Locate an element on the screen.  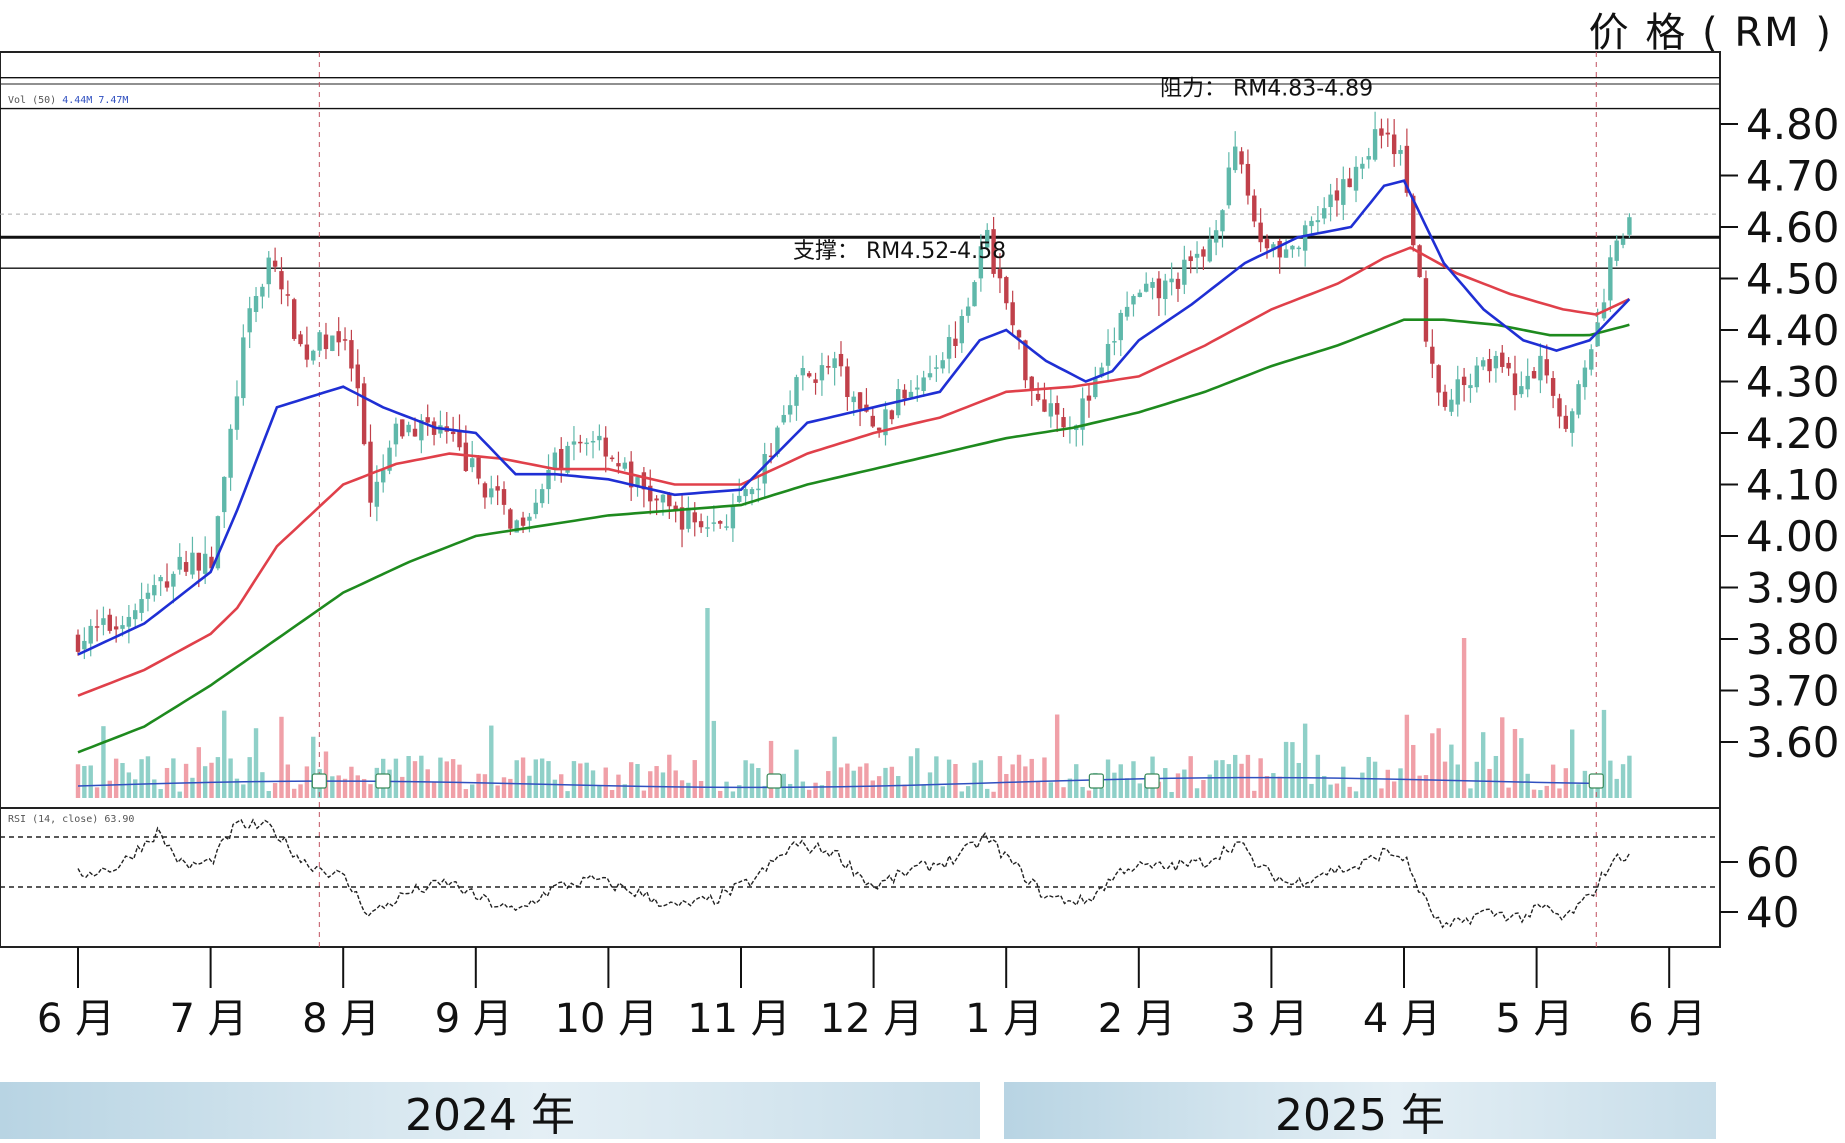
x-tick-label: 1 月 is located at coordinates (1004, 1019).